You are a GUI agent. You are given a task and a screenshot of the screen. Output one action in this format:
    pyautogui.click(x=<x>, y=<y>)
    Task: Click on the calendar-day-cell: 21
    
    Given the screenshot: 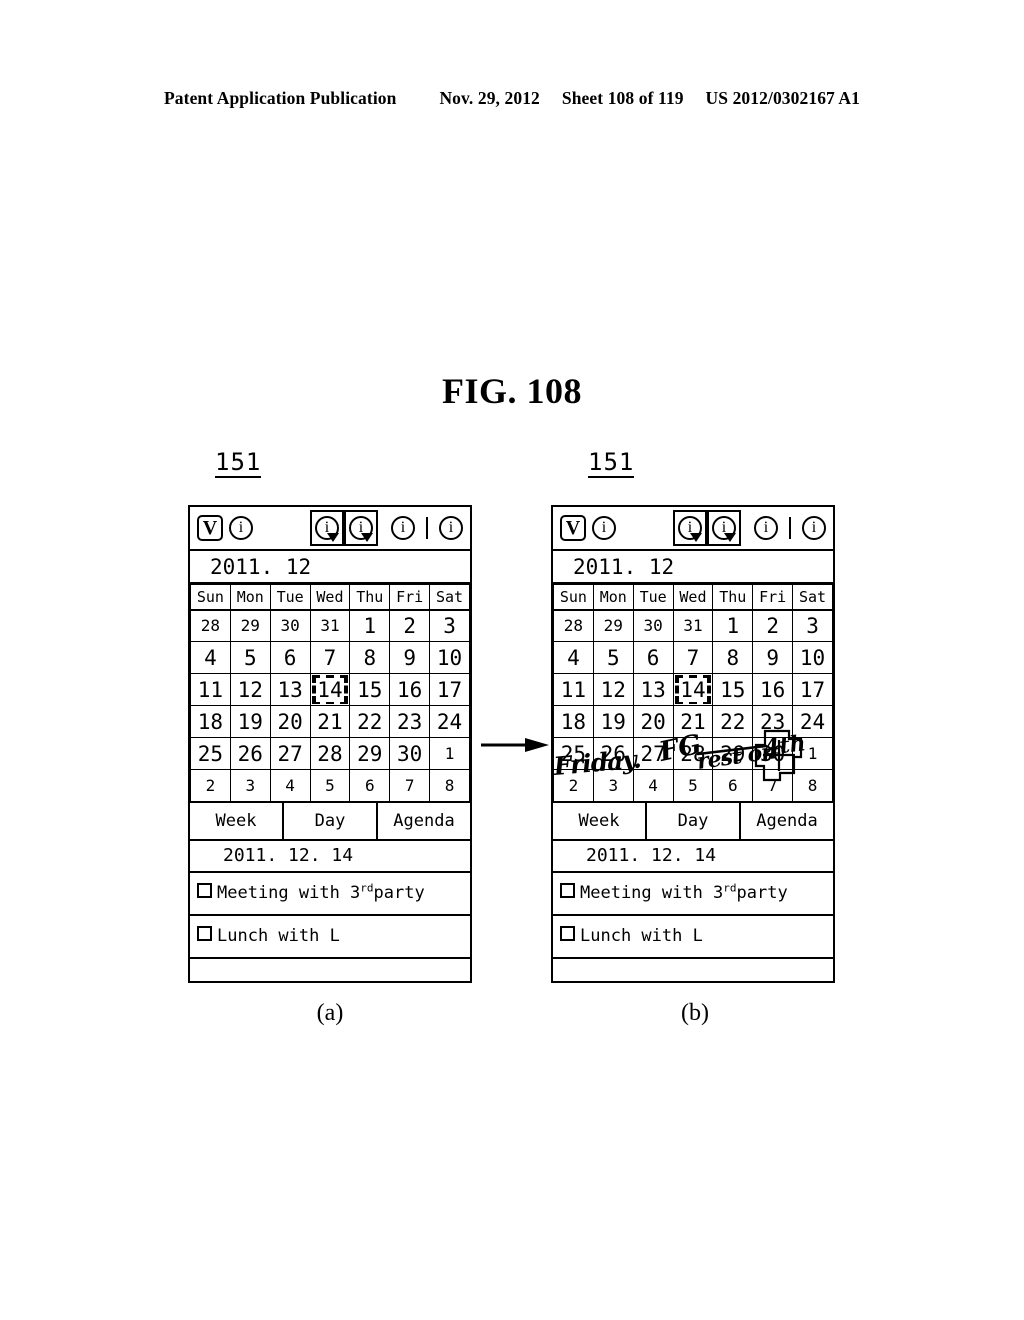 What is the action you would take?
    pyautogui.click(x=330, y=721)
    